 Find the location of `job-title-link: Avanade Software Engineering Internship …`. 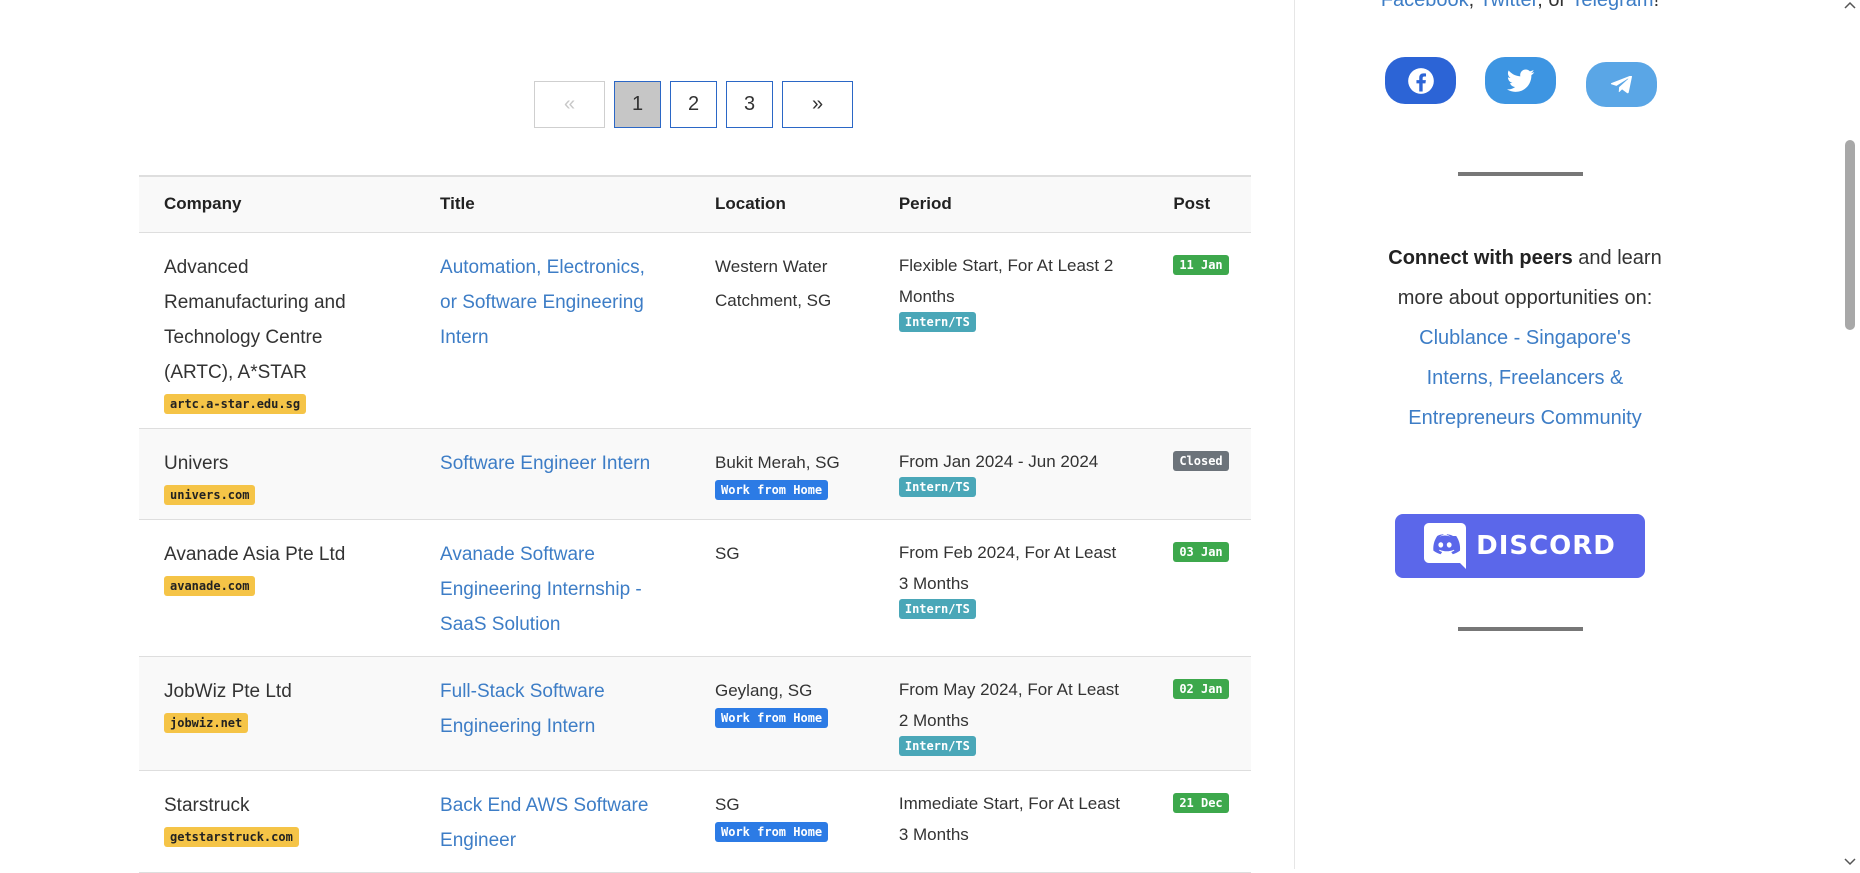

job-title-link: Avanade Software Engineering Internship … is located at coordinates (552, 589).